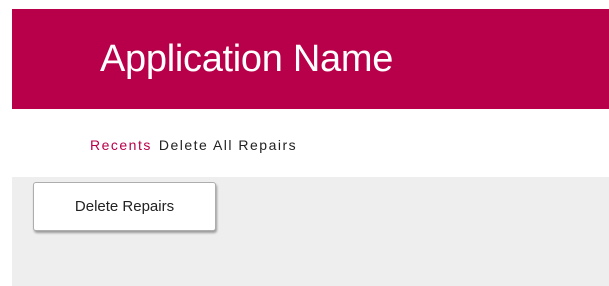 The width and height of the screenshot is (609, 286). I want to click on app-title: Application Name, so click(247, 59).